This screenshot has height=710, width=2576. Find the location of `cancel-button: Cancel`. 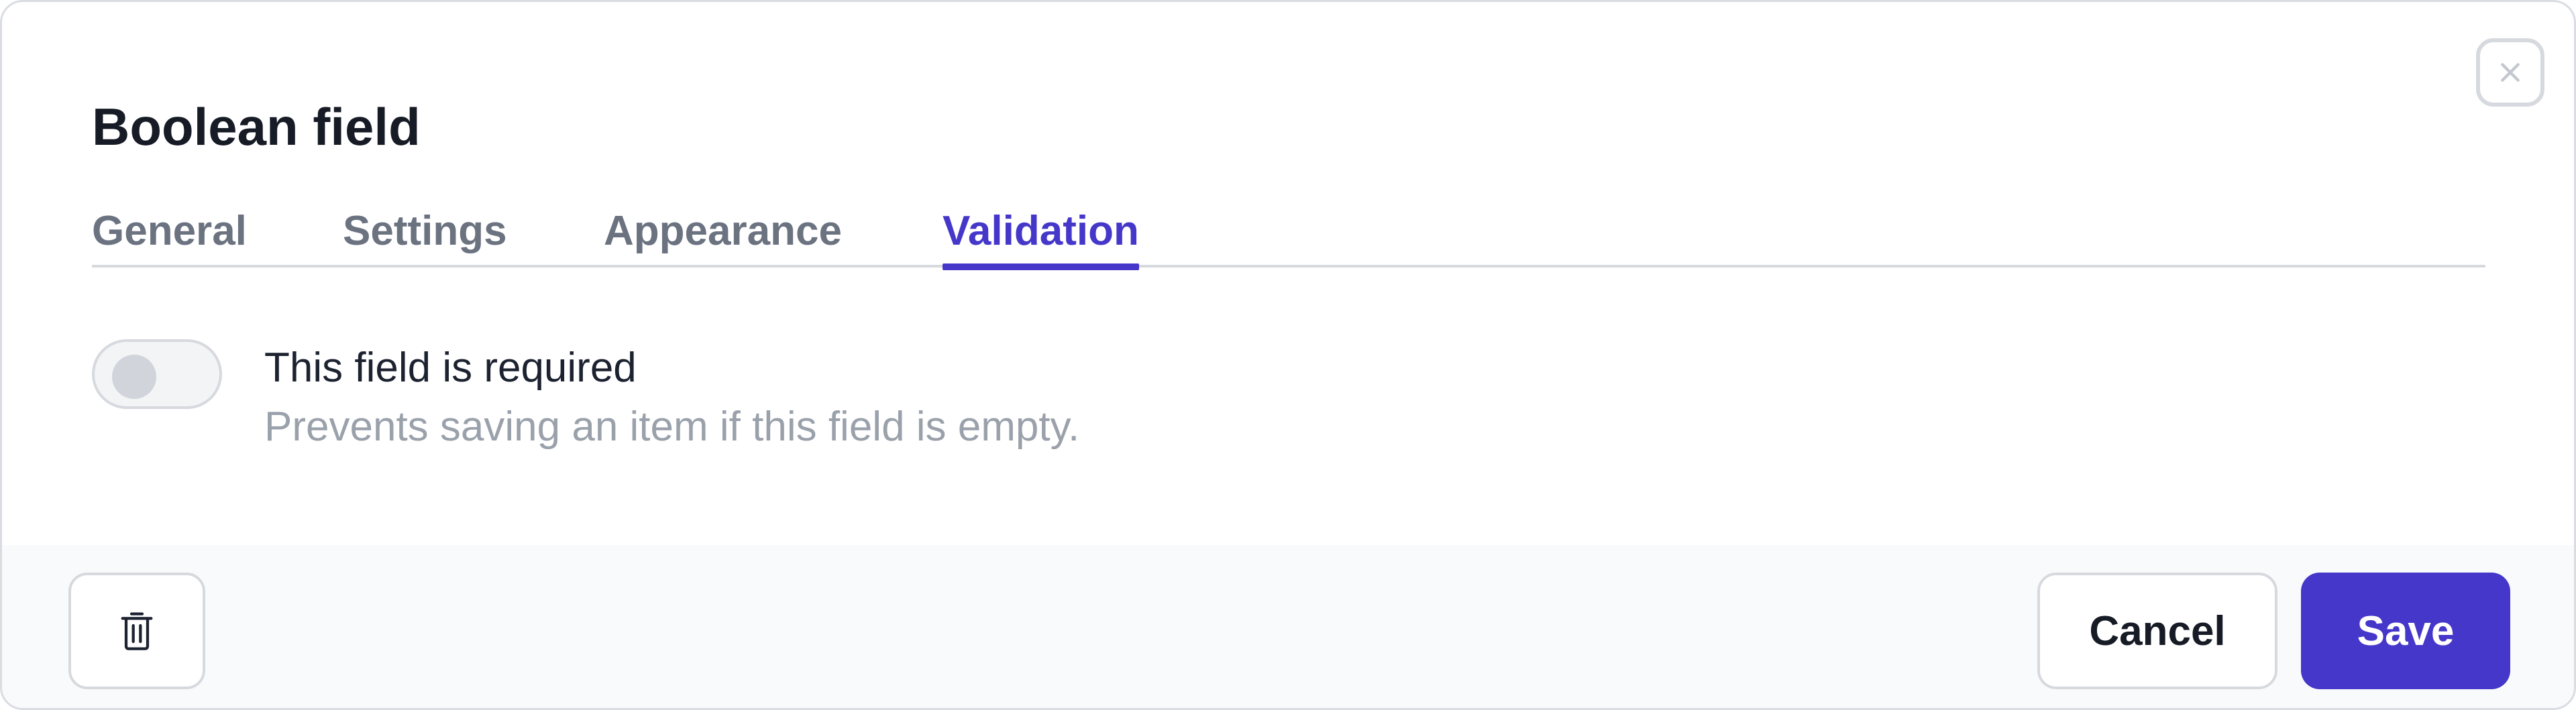

cancel-button: Cancel is located at coordinates (2157, 631).